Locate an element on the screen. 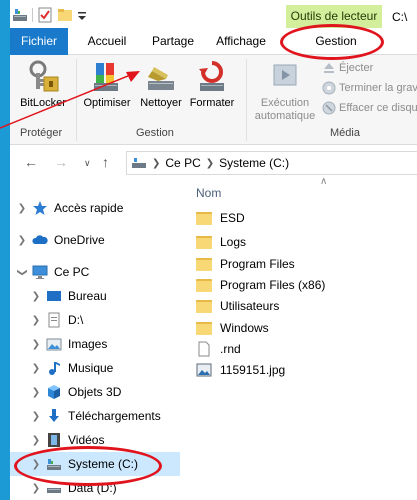 The height and width of the screenshot is (500, 417). ejecter-label: Éjecter is located at coordinates (356, 68).